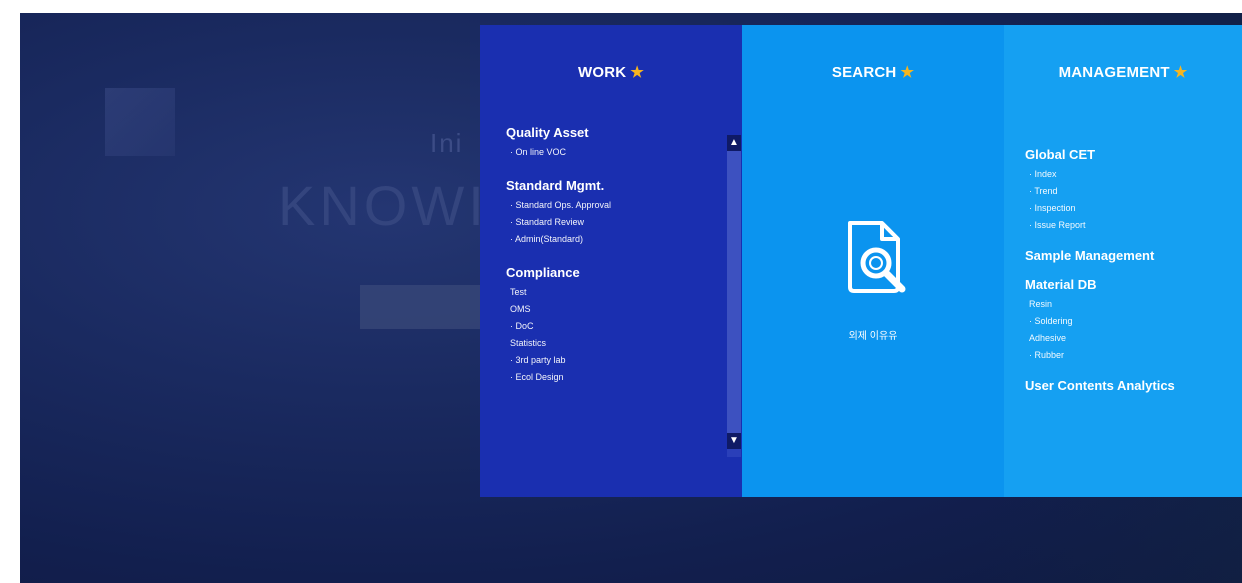  What do you see at coordinates (611, 360) in the screenshot?
I see `menu-link: · 3rd party lab` at bounding box center [611, 360].